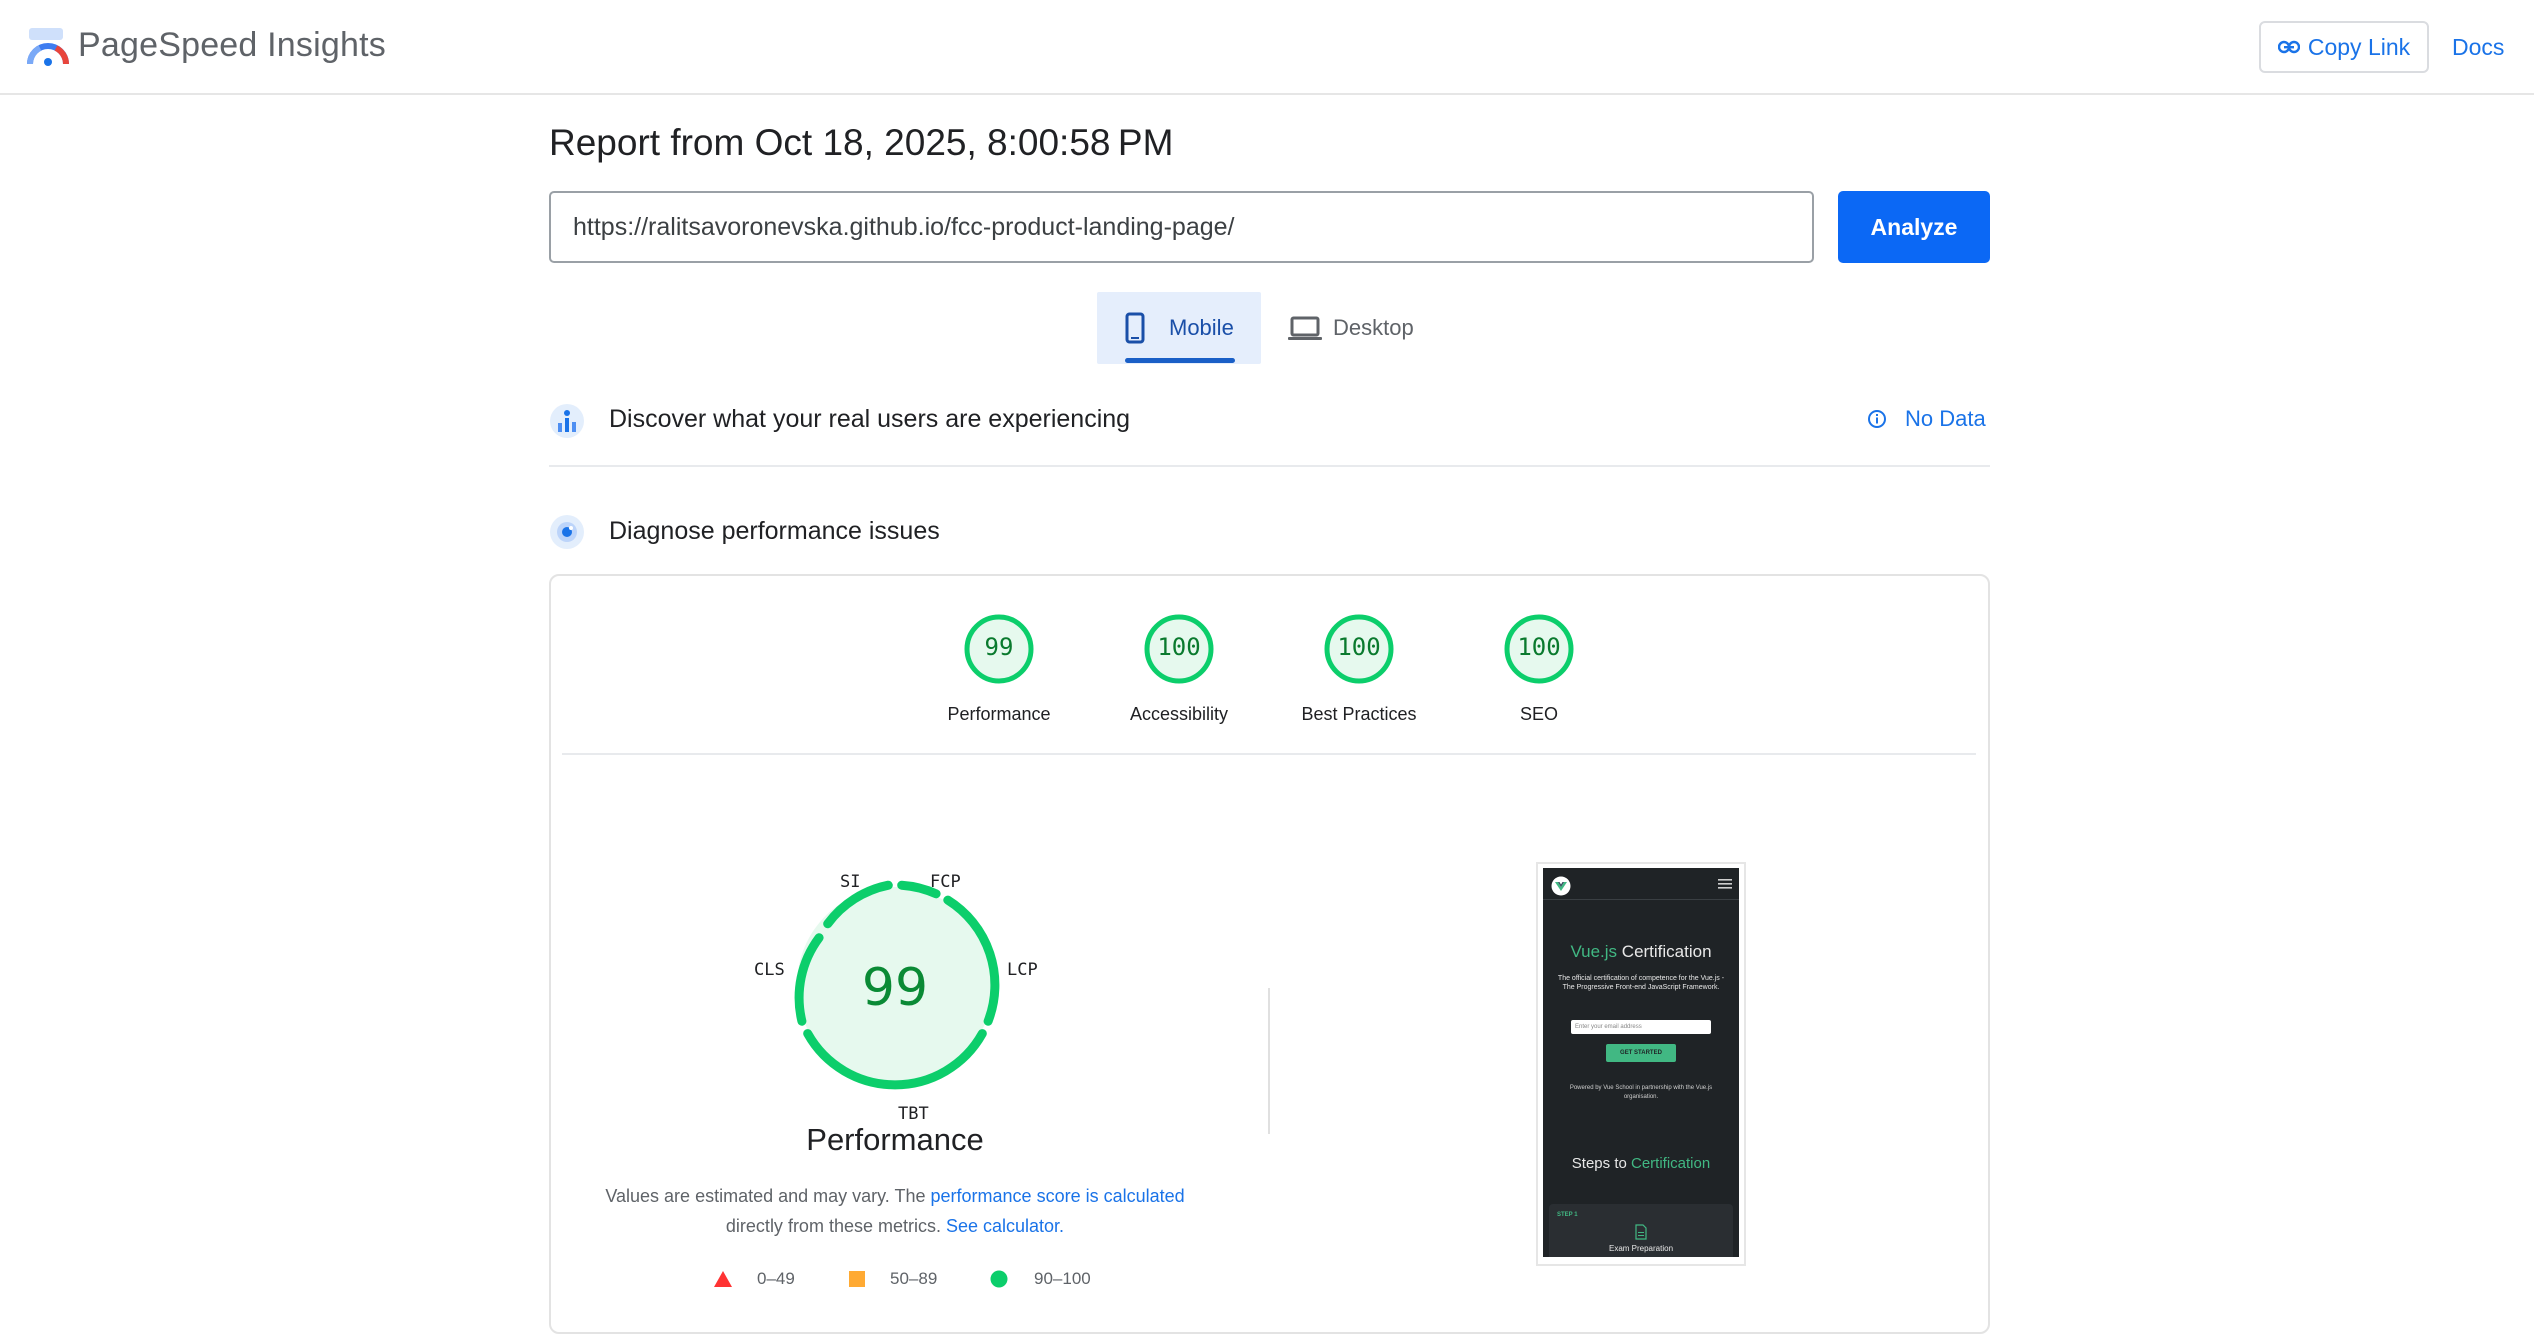 The image size is (2534, 1334). What do you see at coordinates (1359, 714) in the screenshot?
I see `score-label: Best Practices` at bounding box center [1359, 714].